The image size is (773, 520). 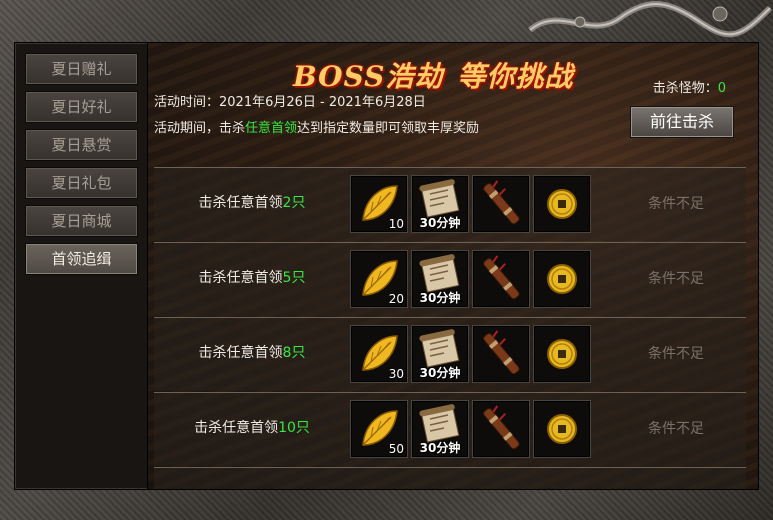 I want to click on row-condition: 击杀任意首领10只, so click(x=252, y=430).